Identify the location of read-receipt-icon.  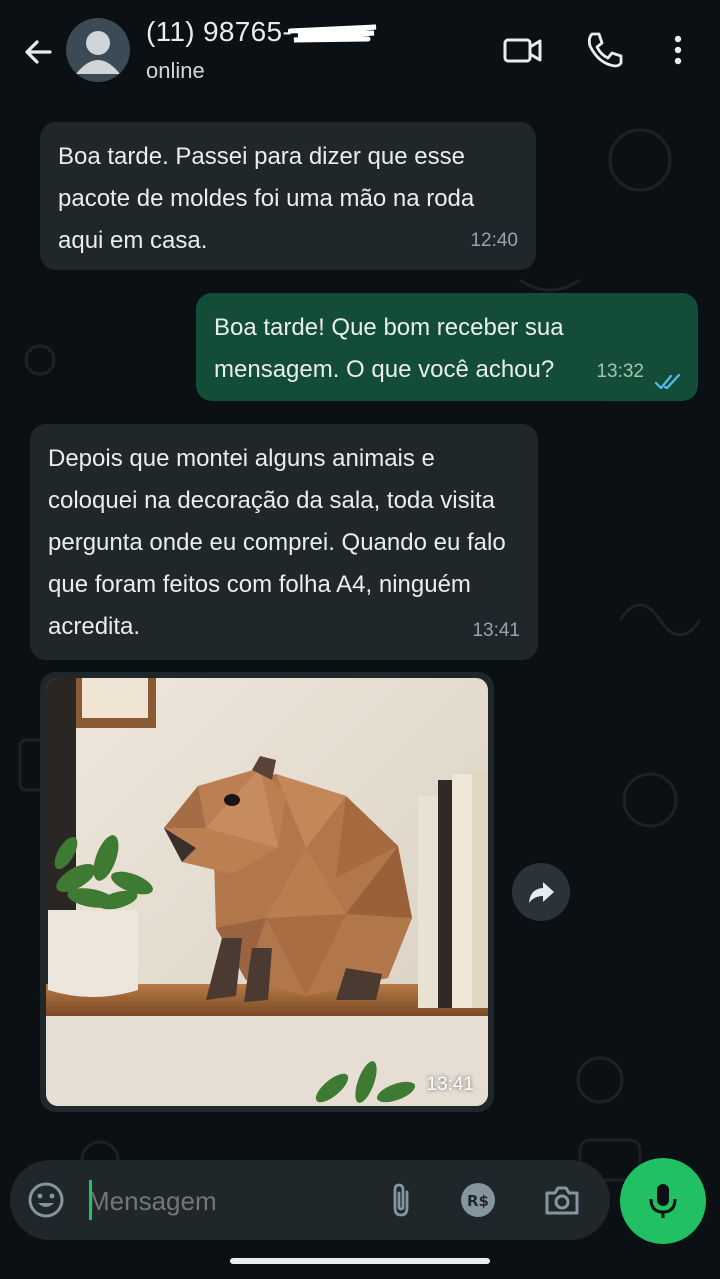
(667, 381).